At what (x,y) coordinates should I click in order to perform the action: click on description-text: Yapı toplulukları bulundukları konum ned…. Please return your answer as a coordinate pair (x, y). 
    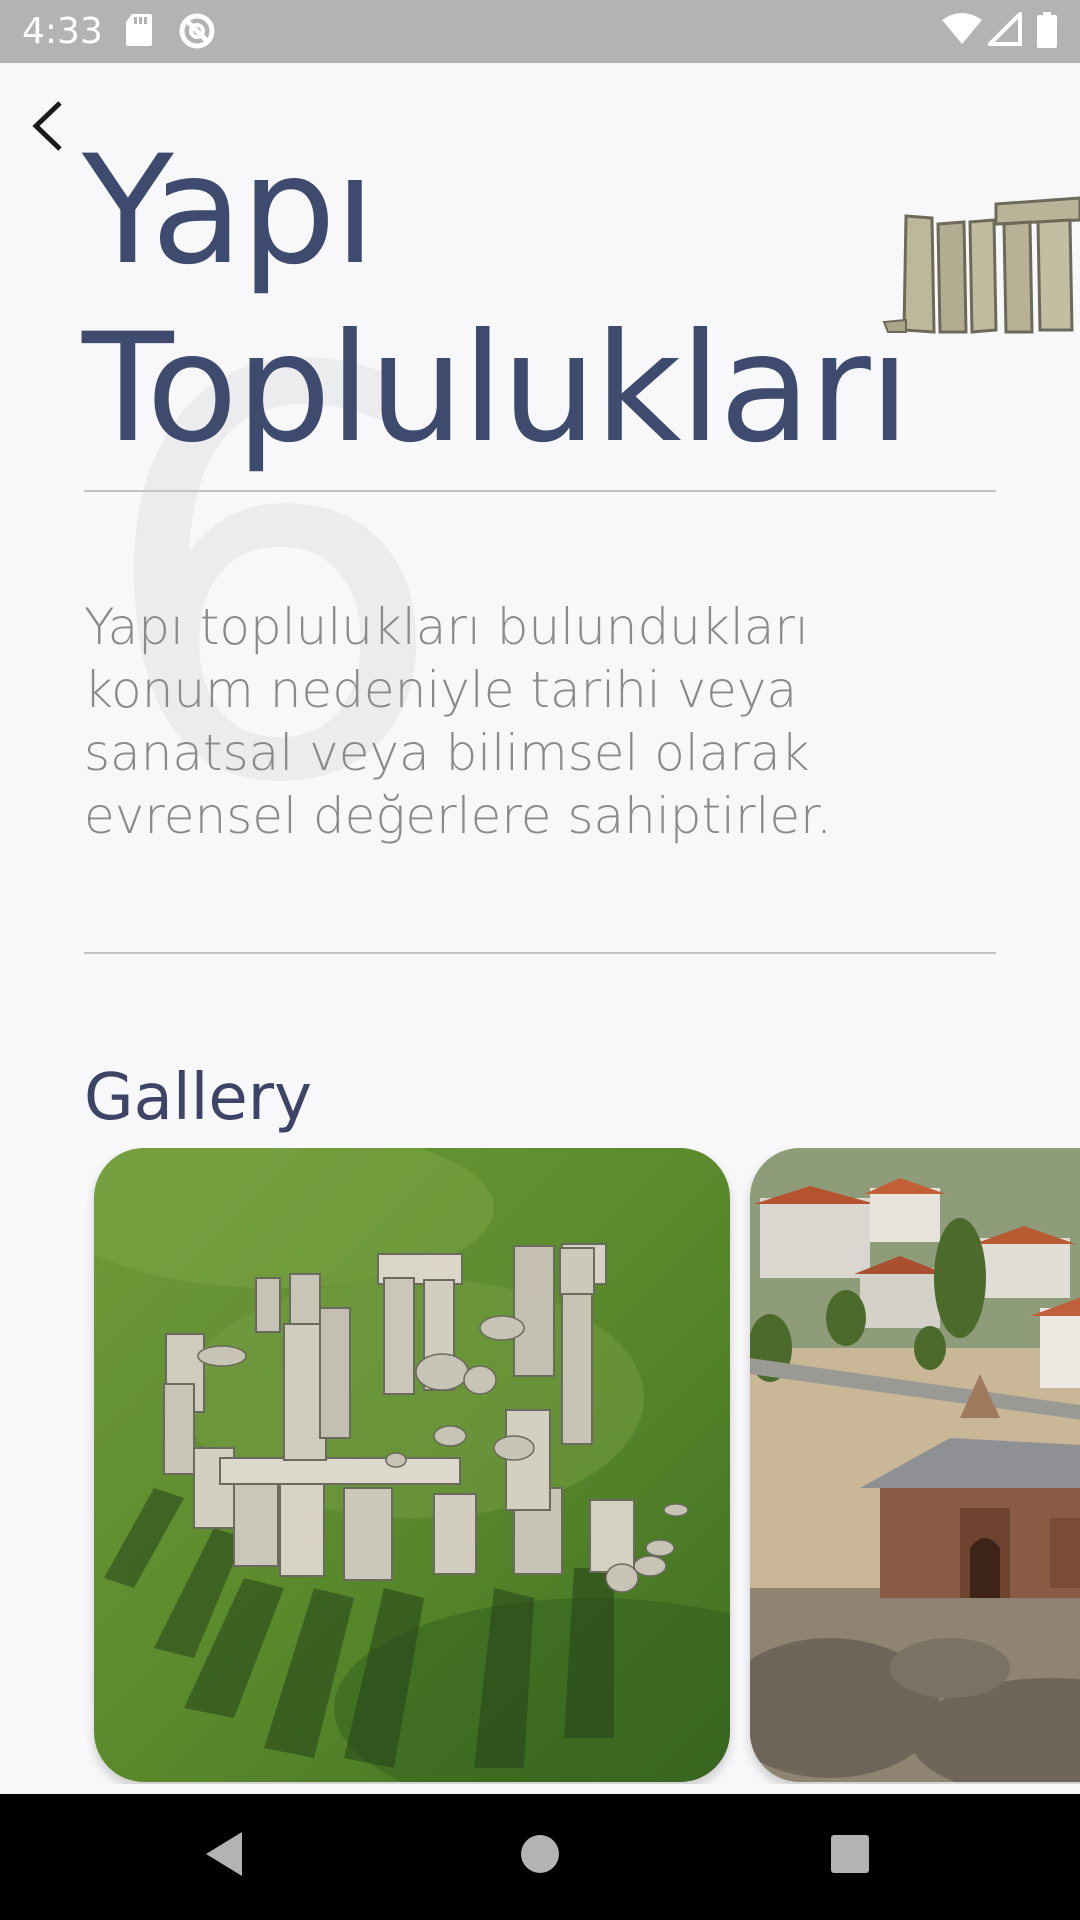
    Looking at the image, I should click on (458, 721).